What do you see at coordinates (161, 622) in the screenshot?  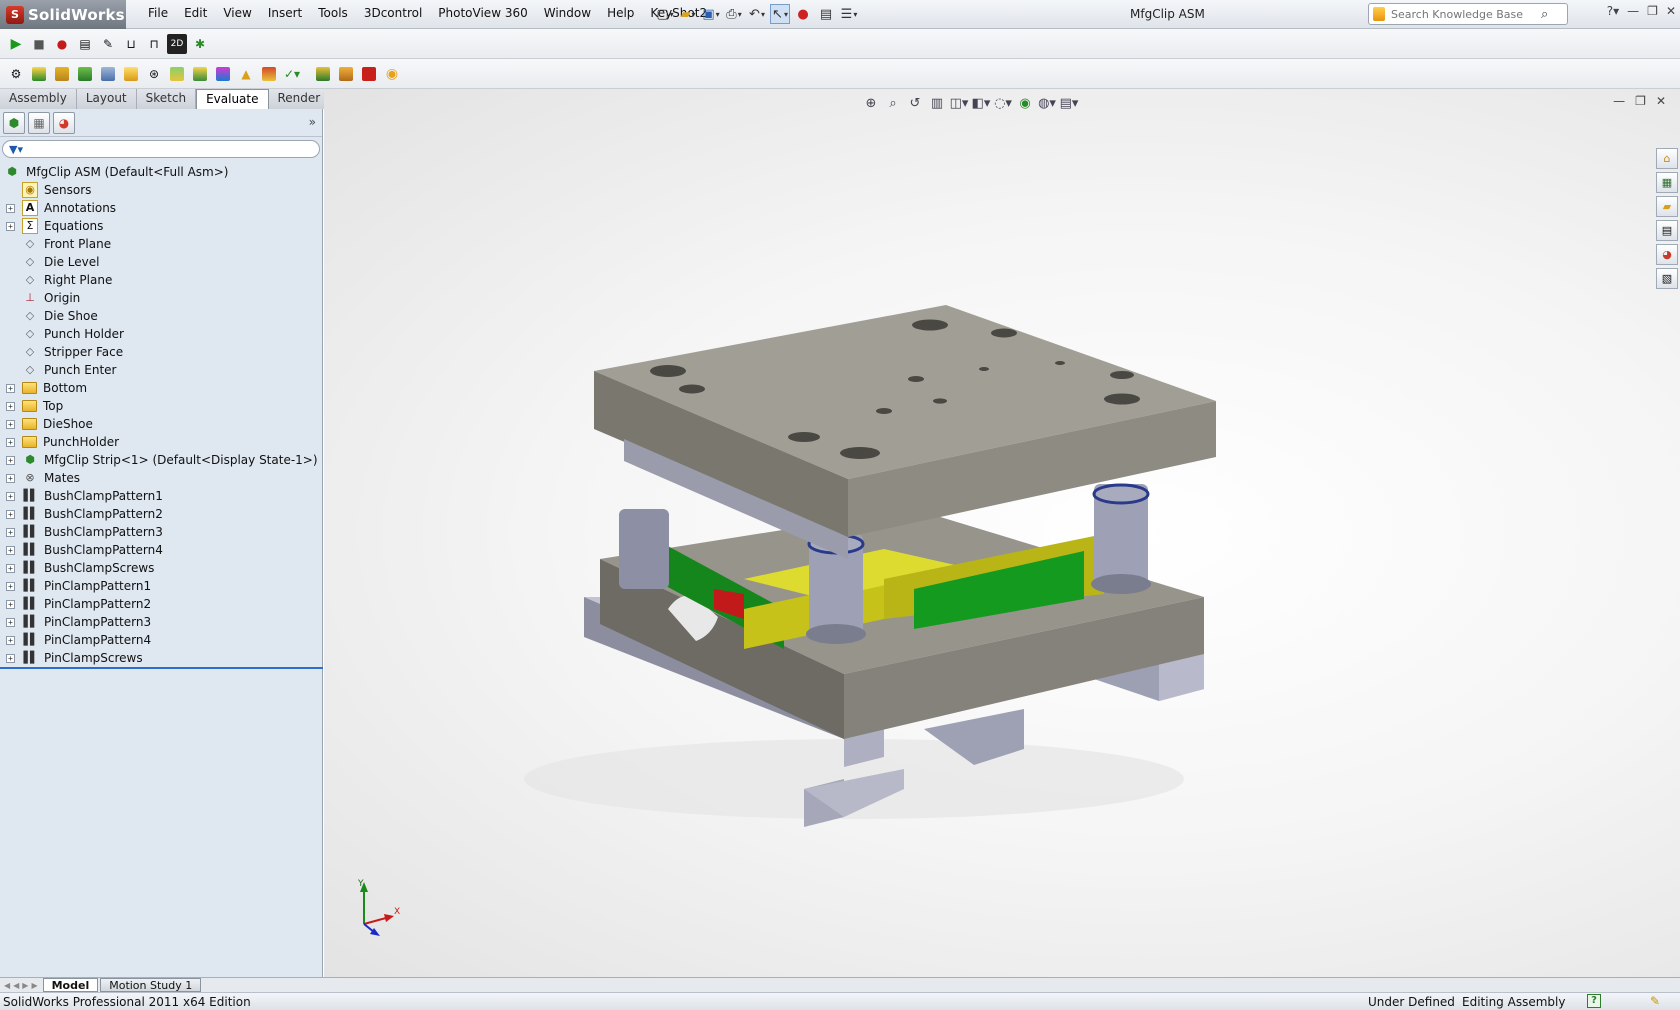 I see `tree-item: + ▌▌ PinClampPattern3` at bounding box center [161, 622].